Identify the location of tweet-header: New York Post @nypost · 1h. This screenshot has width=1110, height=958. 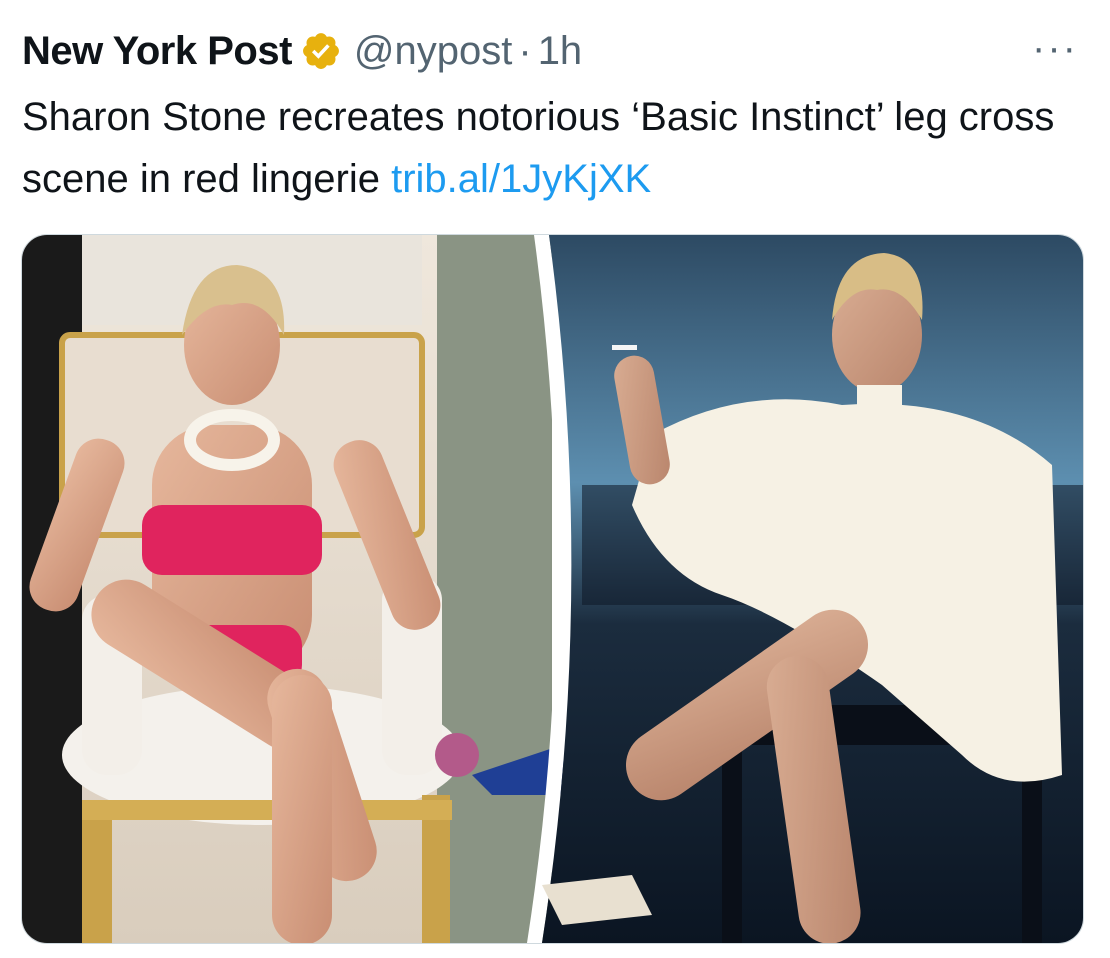
(302, 51).